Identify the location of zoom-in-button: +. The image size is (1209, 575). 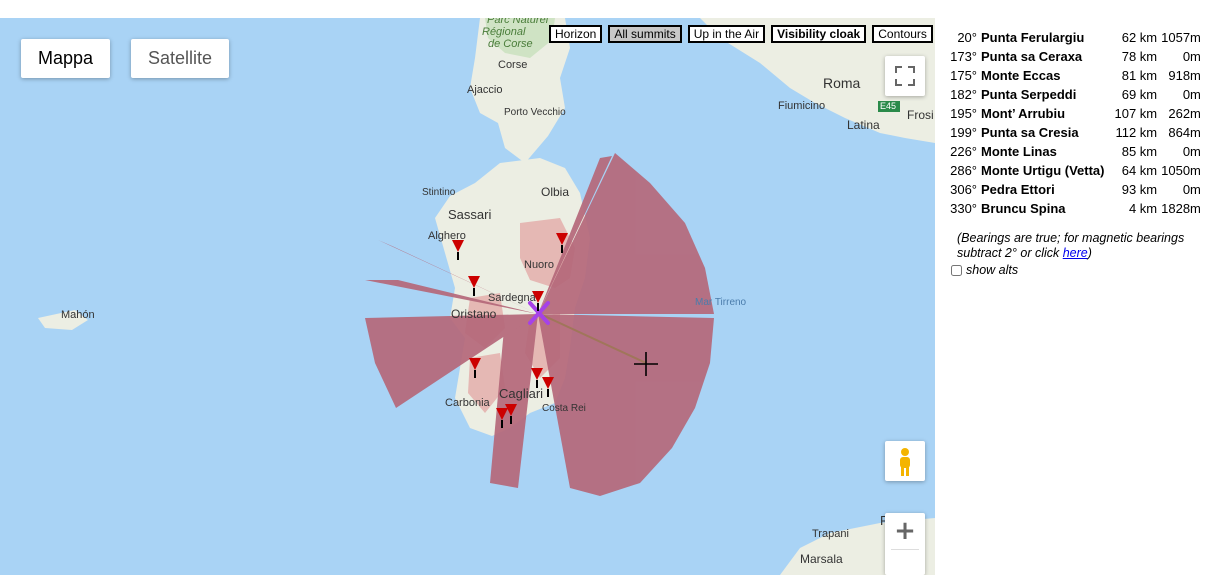
(905, 531).